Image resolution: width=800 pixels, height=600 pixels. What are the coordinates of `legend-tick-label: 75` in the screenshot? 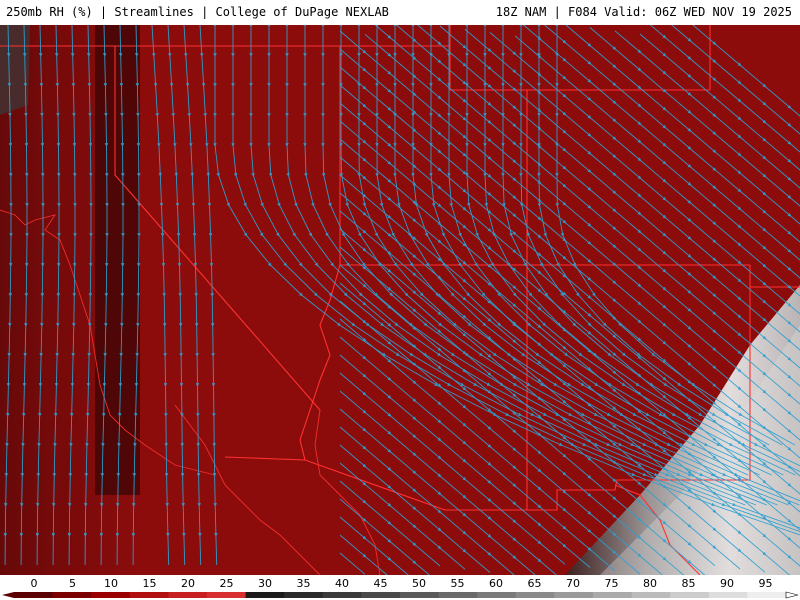 It's located at (612, 583).